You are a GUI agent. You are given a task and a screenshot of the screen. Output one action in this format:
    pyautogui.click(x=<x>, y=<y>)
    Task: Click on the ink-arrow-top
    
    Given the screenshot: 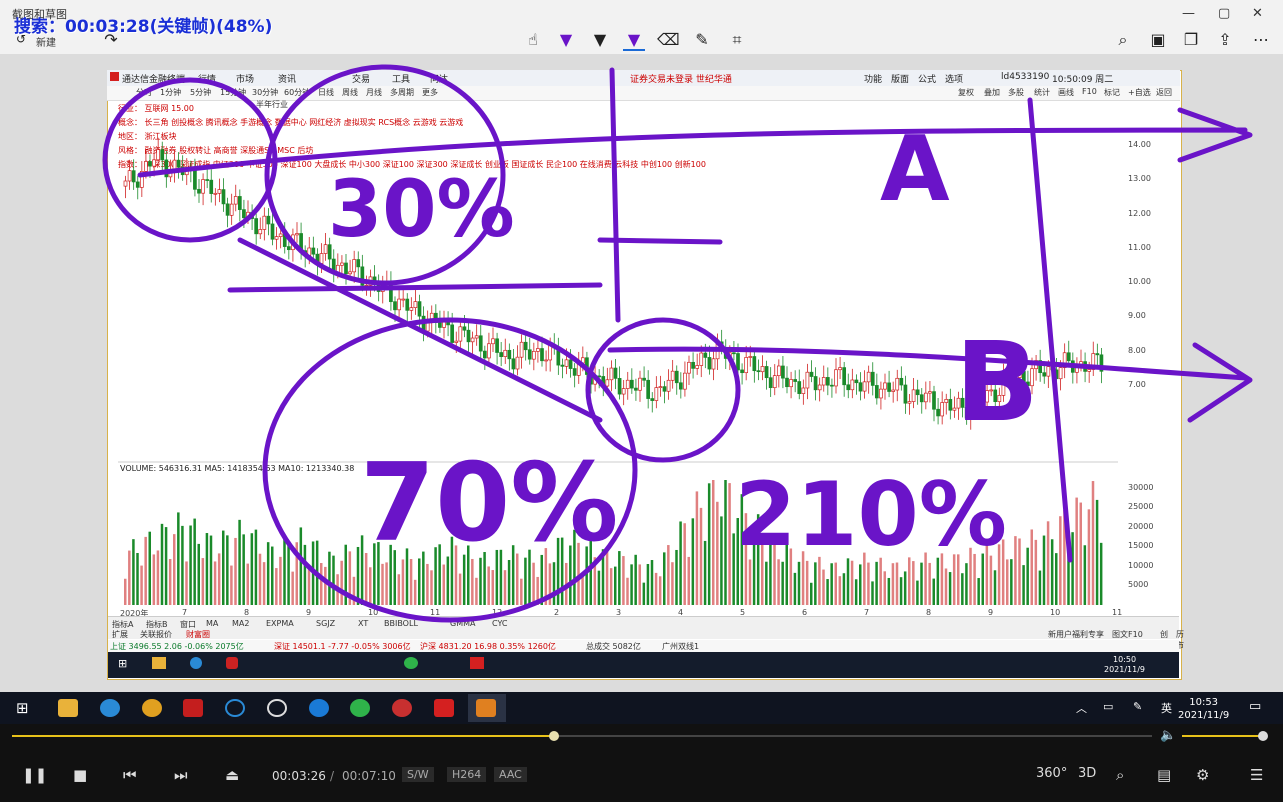 What is the action you would take?
    pyautogui.click(x=695, y=142)
    